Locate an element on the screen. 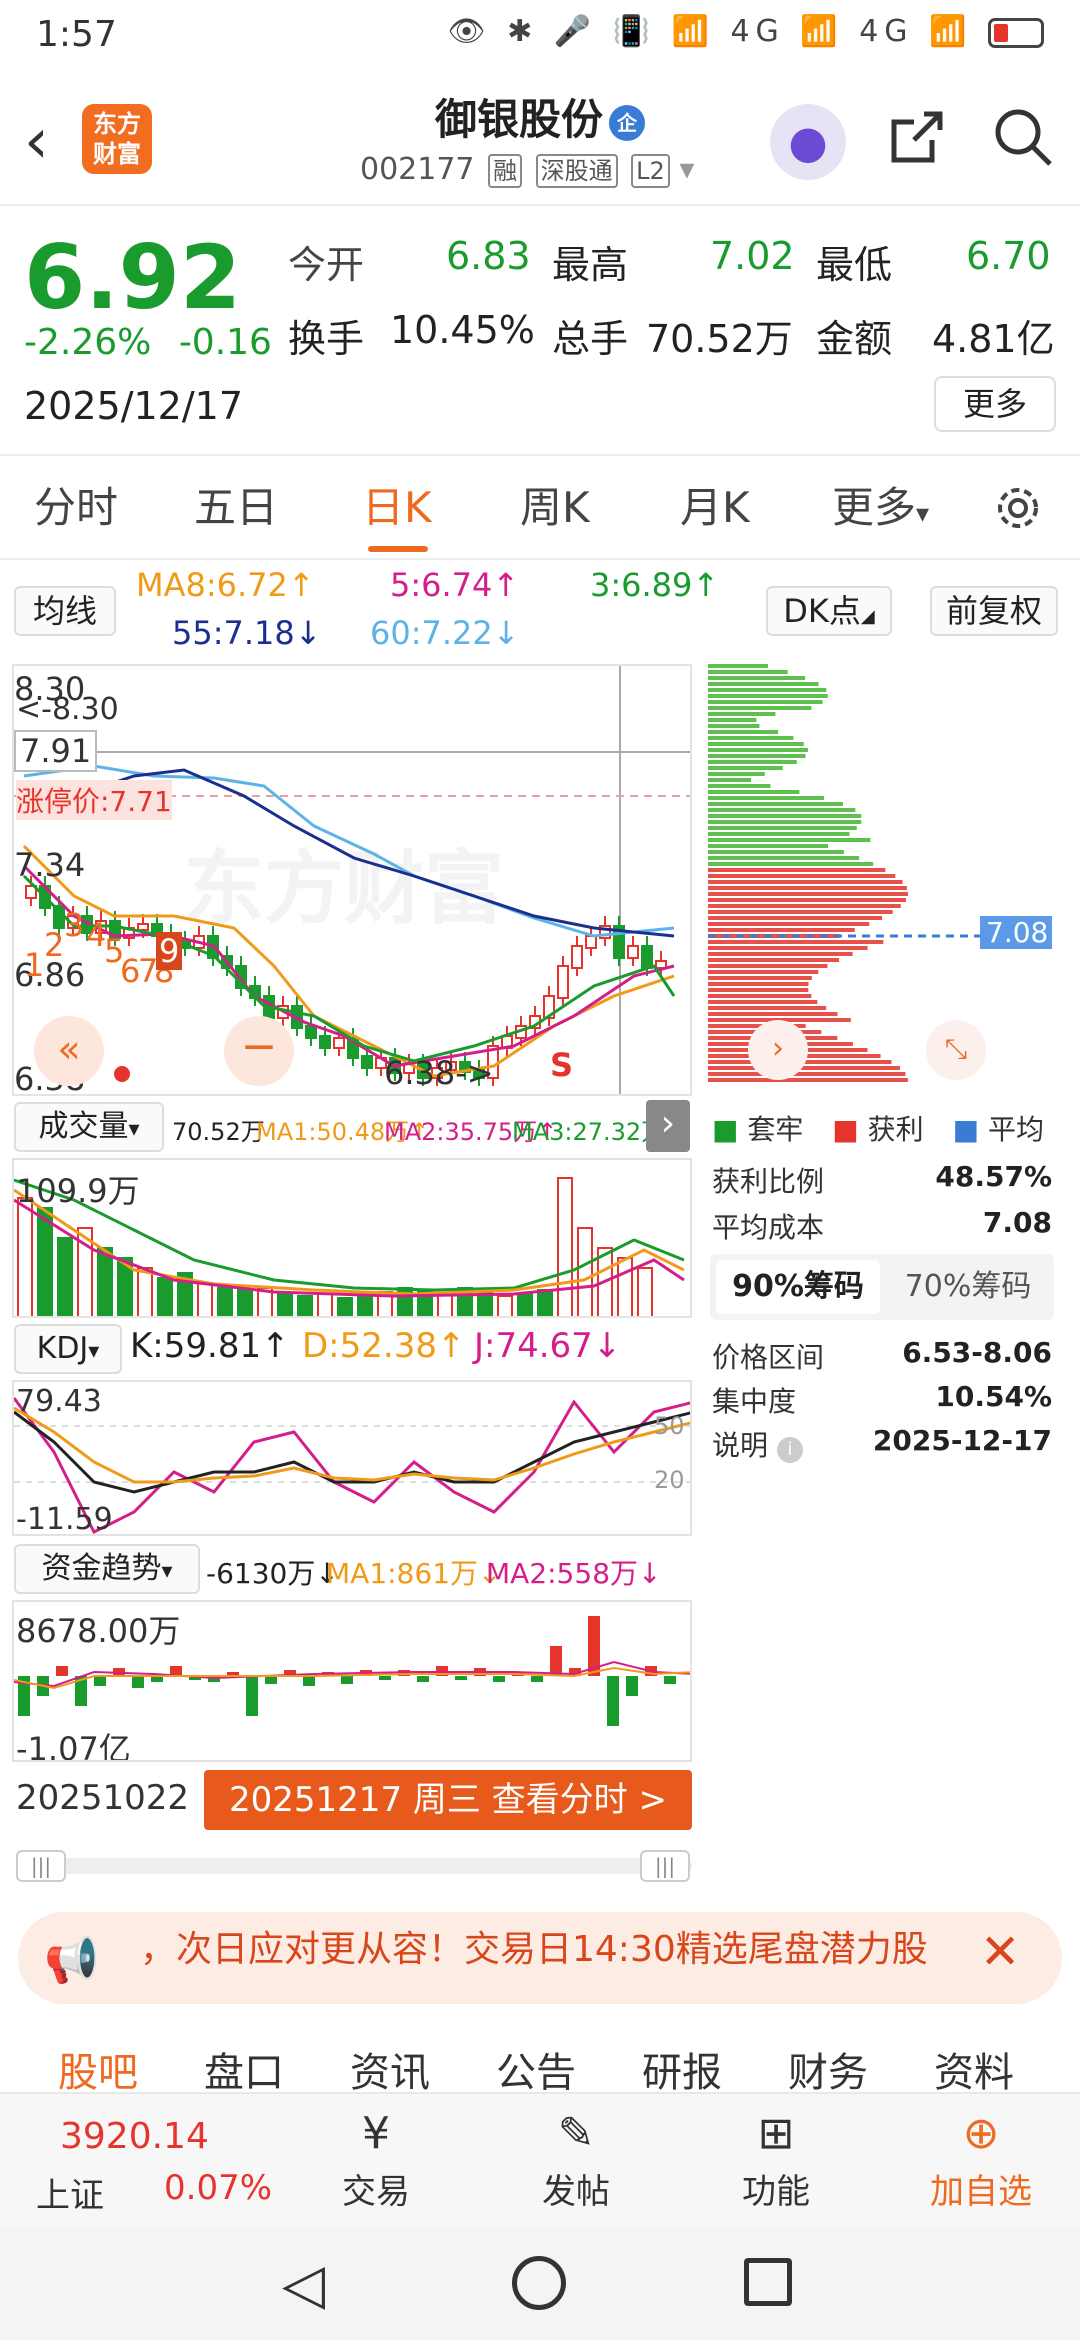 This screenshot has width=1080, height=2340. range-slider is located at coordinates (354, 1866).